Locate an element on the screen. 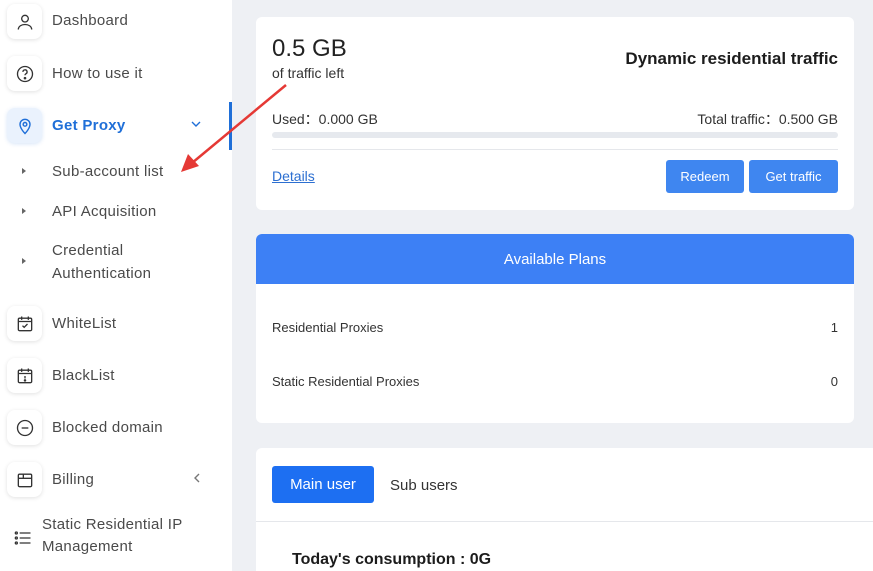 The image size is (873, 571). minus-circle-icon is located at coordinates (24, 427).